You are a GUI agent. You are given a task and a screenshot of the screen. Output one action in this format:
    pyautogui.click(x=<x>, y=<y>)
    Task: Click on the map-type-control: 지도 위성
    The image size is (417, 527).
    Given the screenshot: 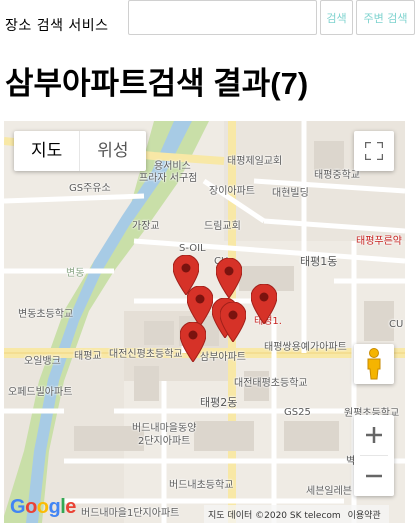 What is the action you would take?
    pyautogui.click(x=80, y=151)
    